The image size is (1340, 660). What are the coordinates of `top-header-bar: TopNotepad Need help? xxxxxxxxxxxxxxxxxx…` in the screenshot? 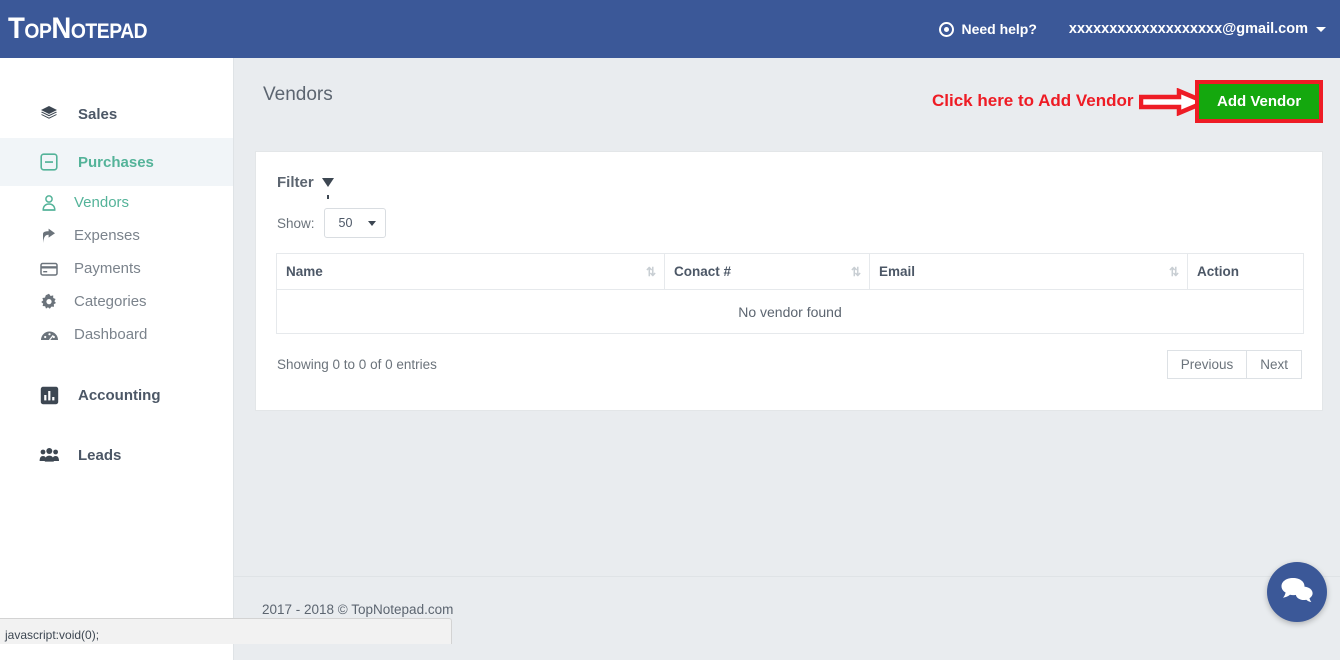 It's located at (670, 29).